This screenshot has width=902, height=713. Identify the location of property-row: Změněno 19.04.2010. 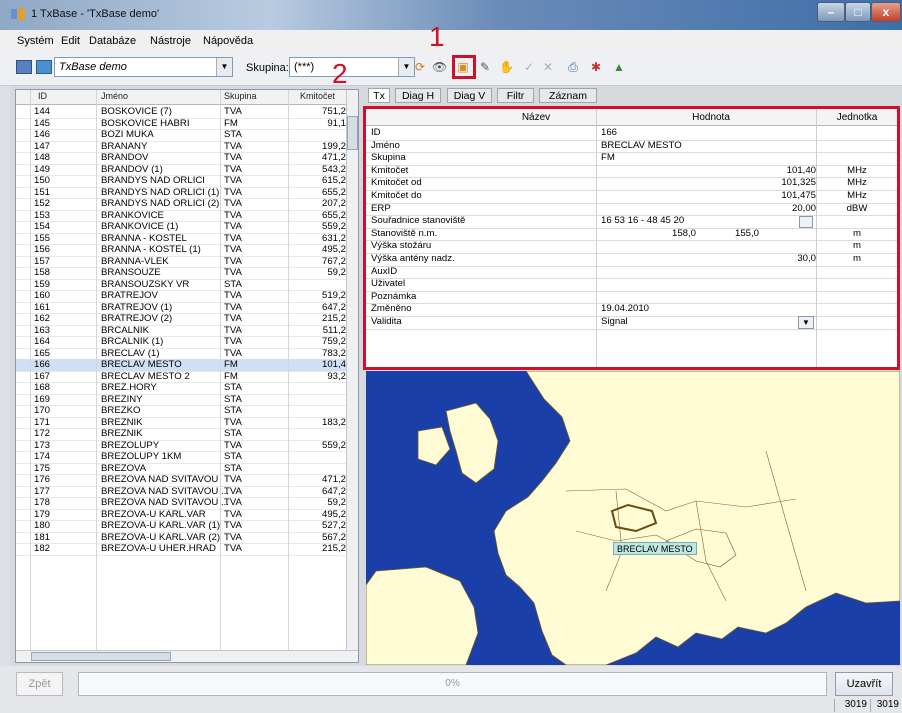
(631, 310).